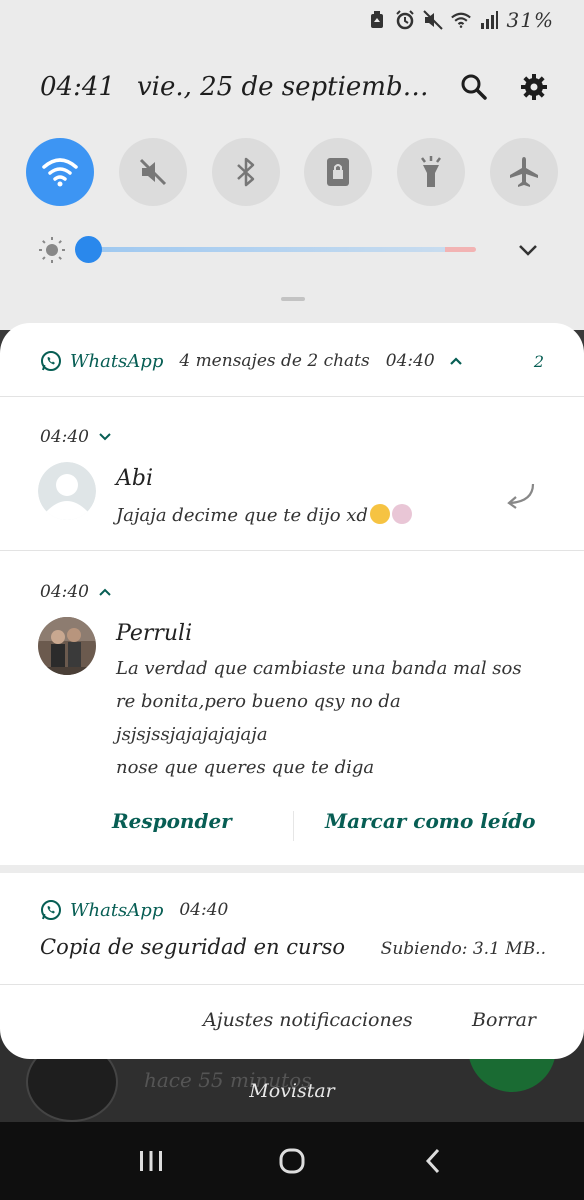 Image resolution: width=584 pixels, height=1200 pixels. Describe the element at coordinates (192, 947) in the screenshot. I see `backup-title: Copia de seguridad en curso` at that location.